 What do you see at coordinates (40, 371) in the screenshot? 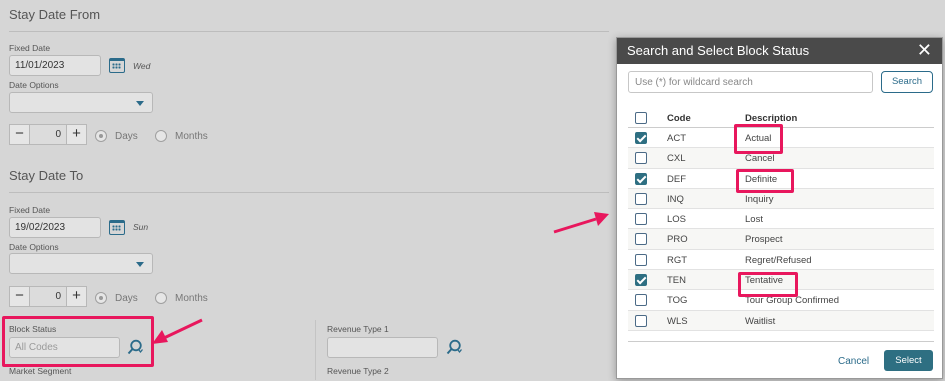
I see `market-segment-label: Market Segment` at bounding box center [40, 371].